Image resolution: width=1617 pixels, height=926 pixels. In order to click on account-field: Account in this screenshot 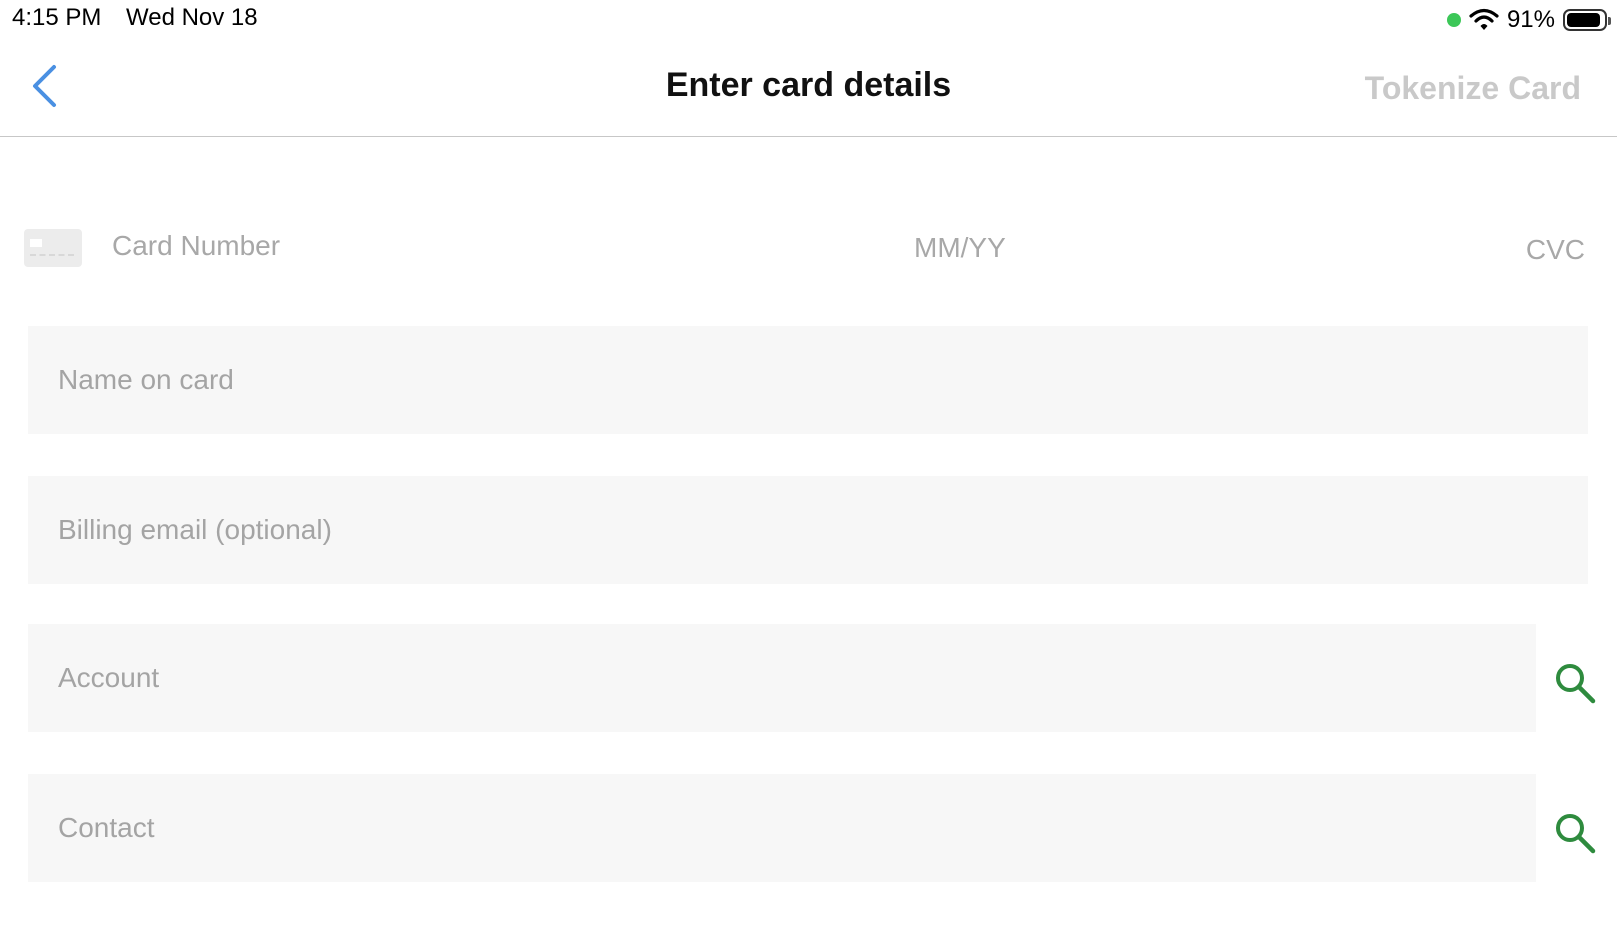, I will do `click(782, 678)`.